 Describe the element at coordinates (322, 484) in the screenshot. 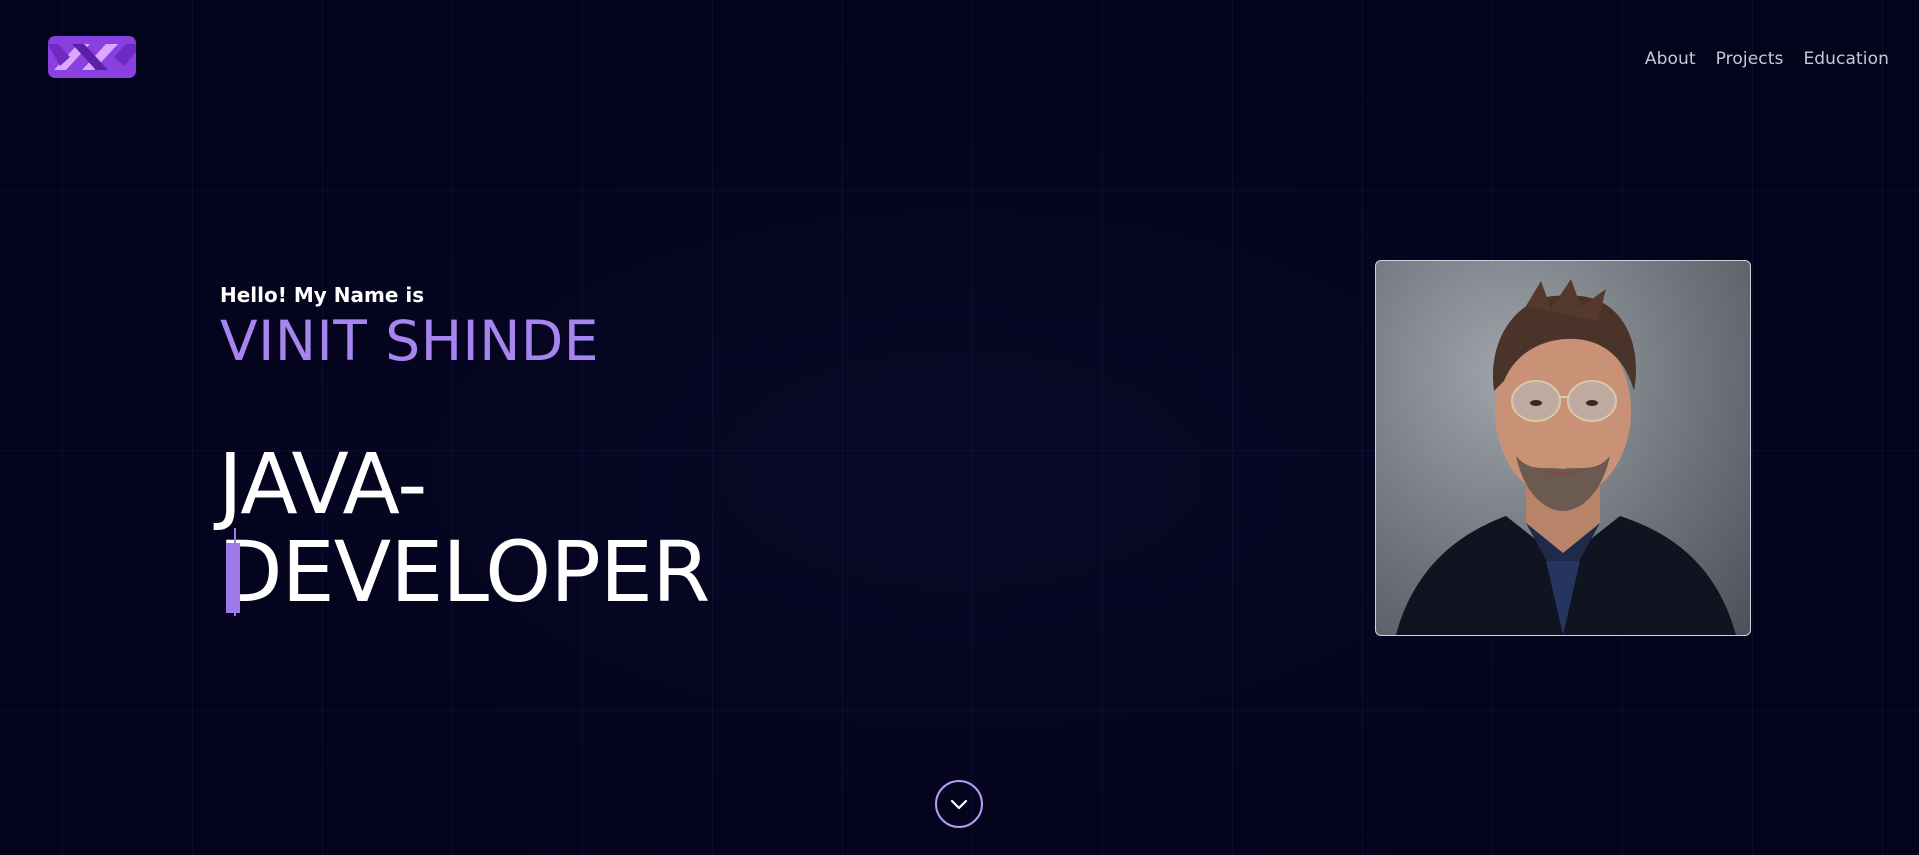

I see `role-line-1: JAVA-` at that location.